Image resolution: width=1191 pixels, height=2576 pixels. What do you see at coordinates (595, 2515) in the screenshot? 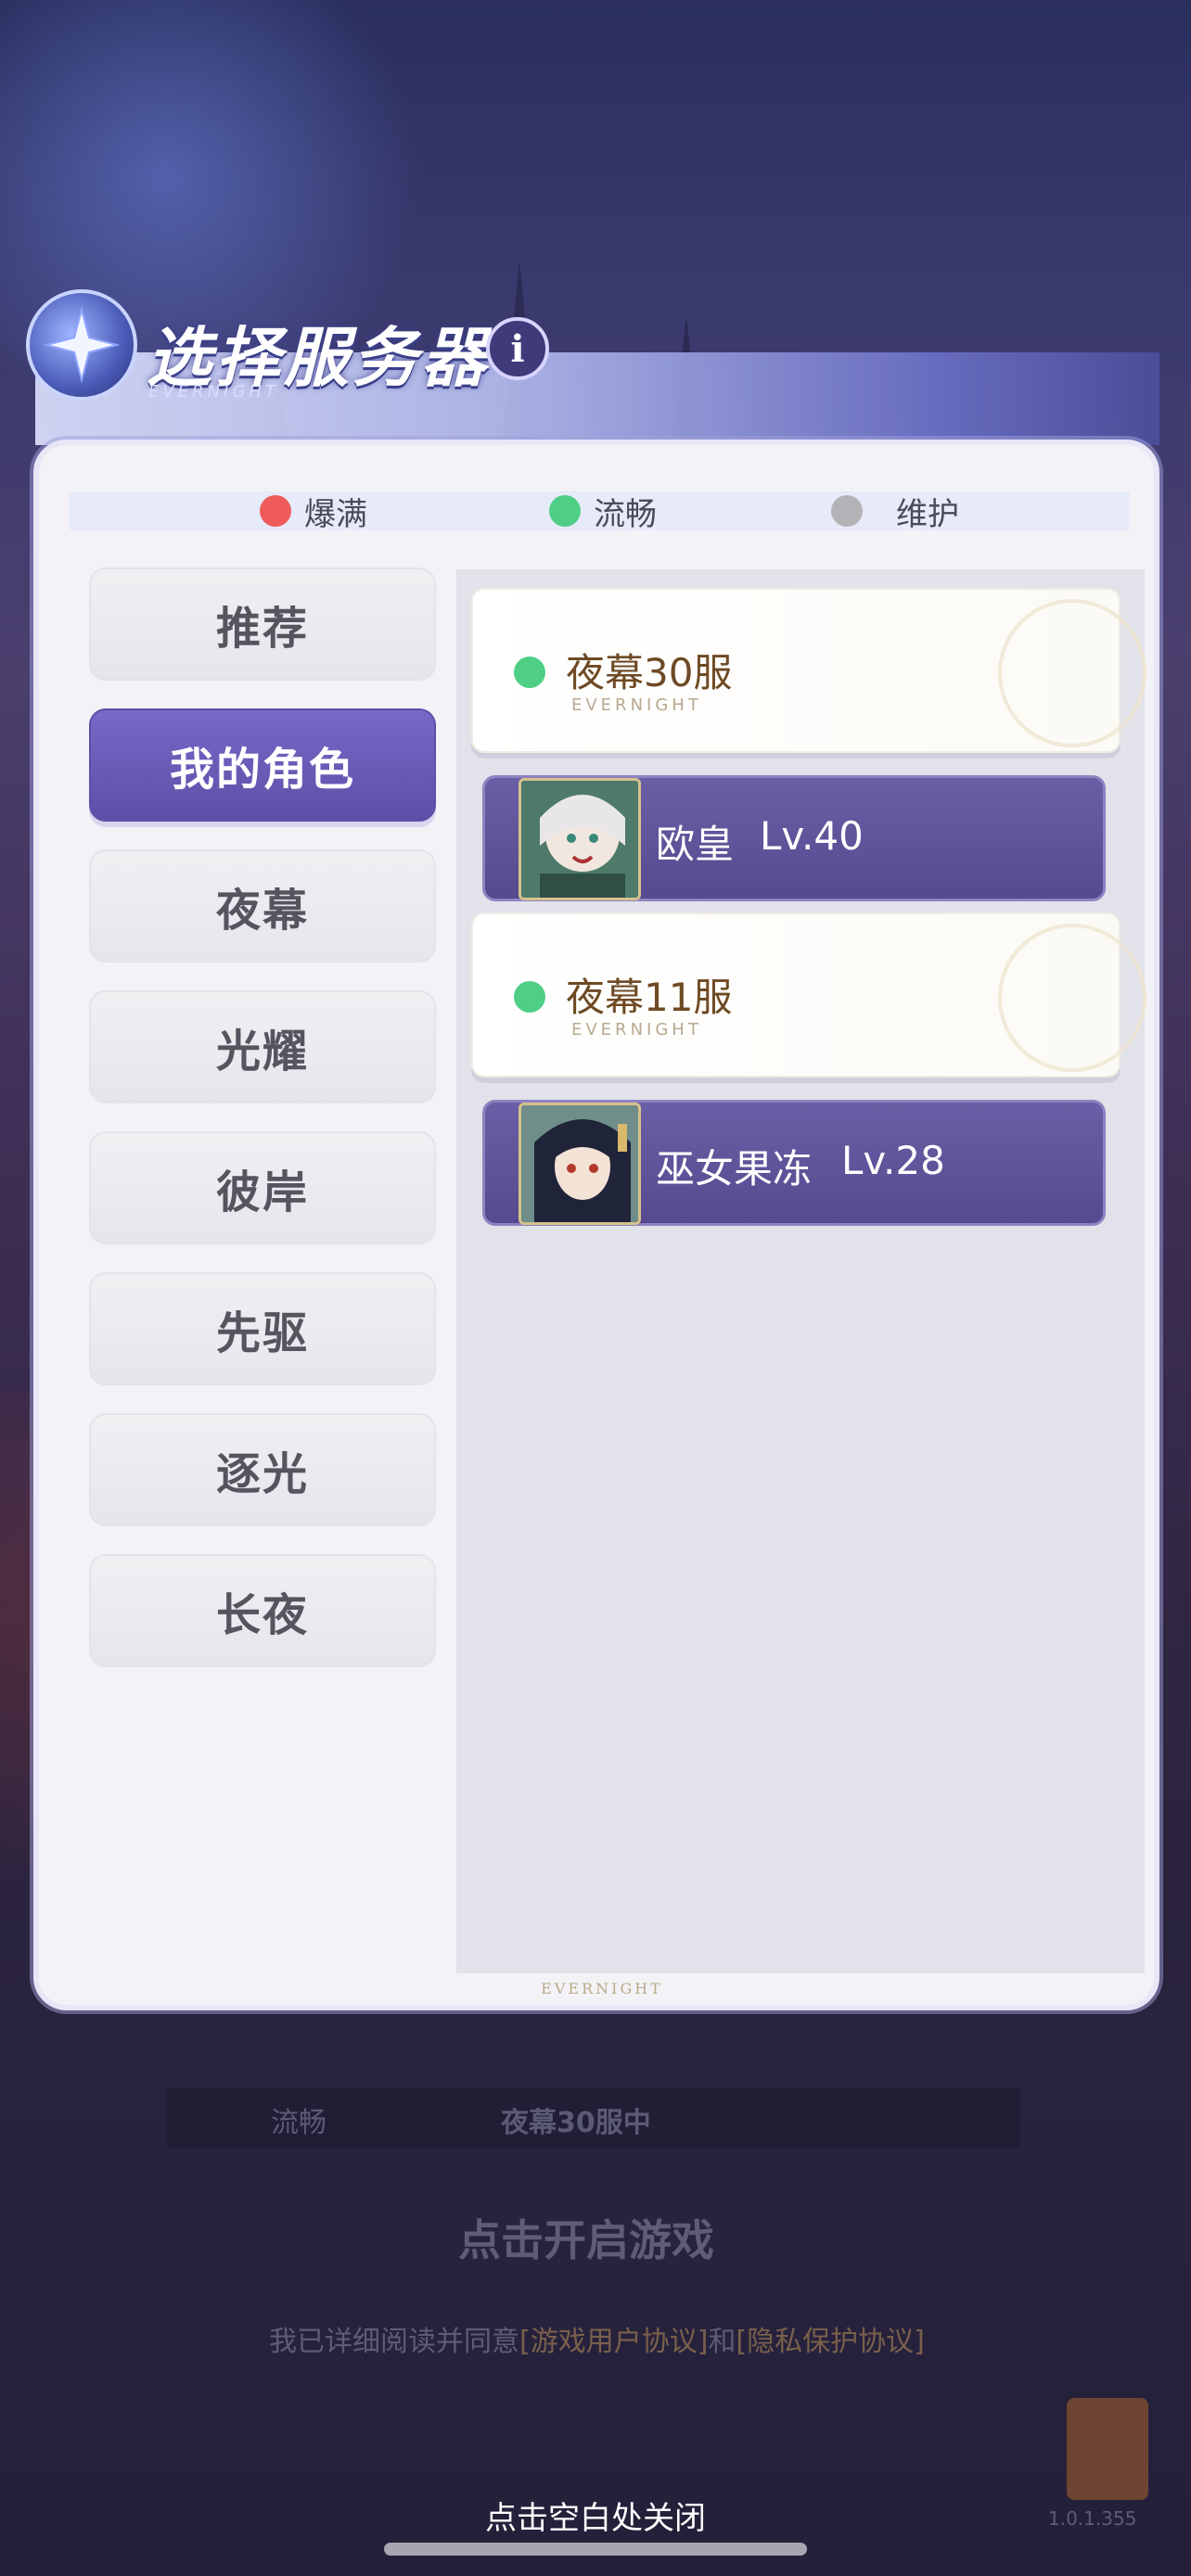
I see `close-hint: 点击空白处关闭` at bounding box center [595, 2515].